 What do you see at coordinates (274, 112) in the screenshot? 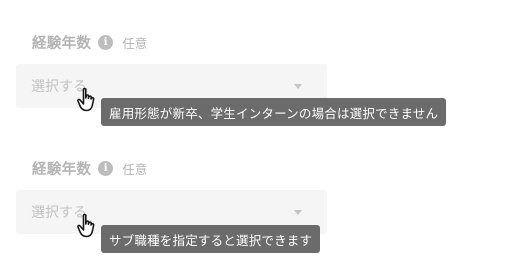
I see `disabled-reason-tooltip: 雇用形態が新卒、学生インターンの場合は選択できません` at bounding box center [274, 112].